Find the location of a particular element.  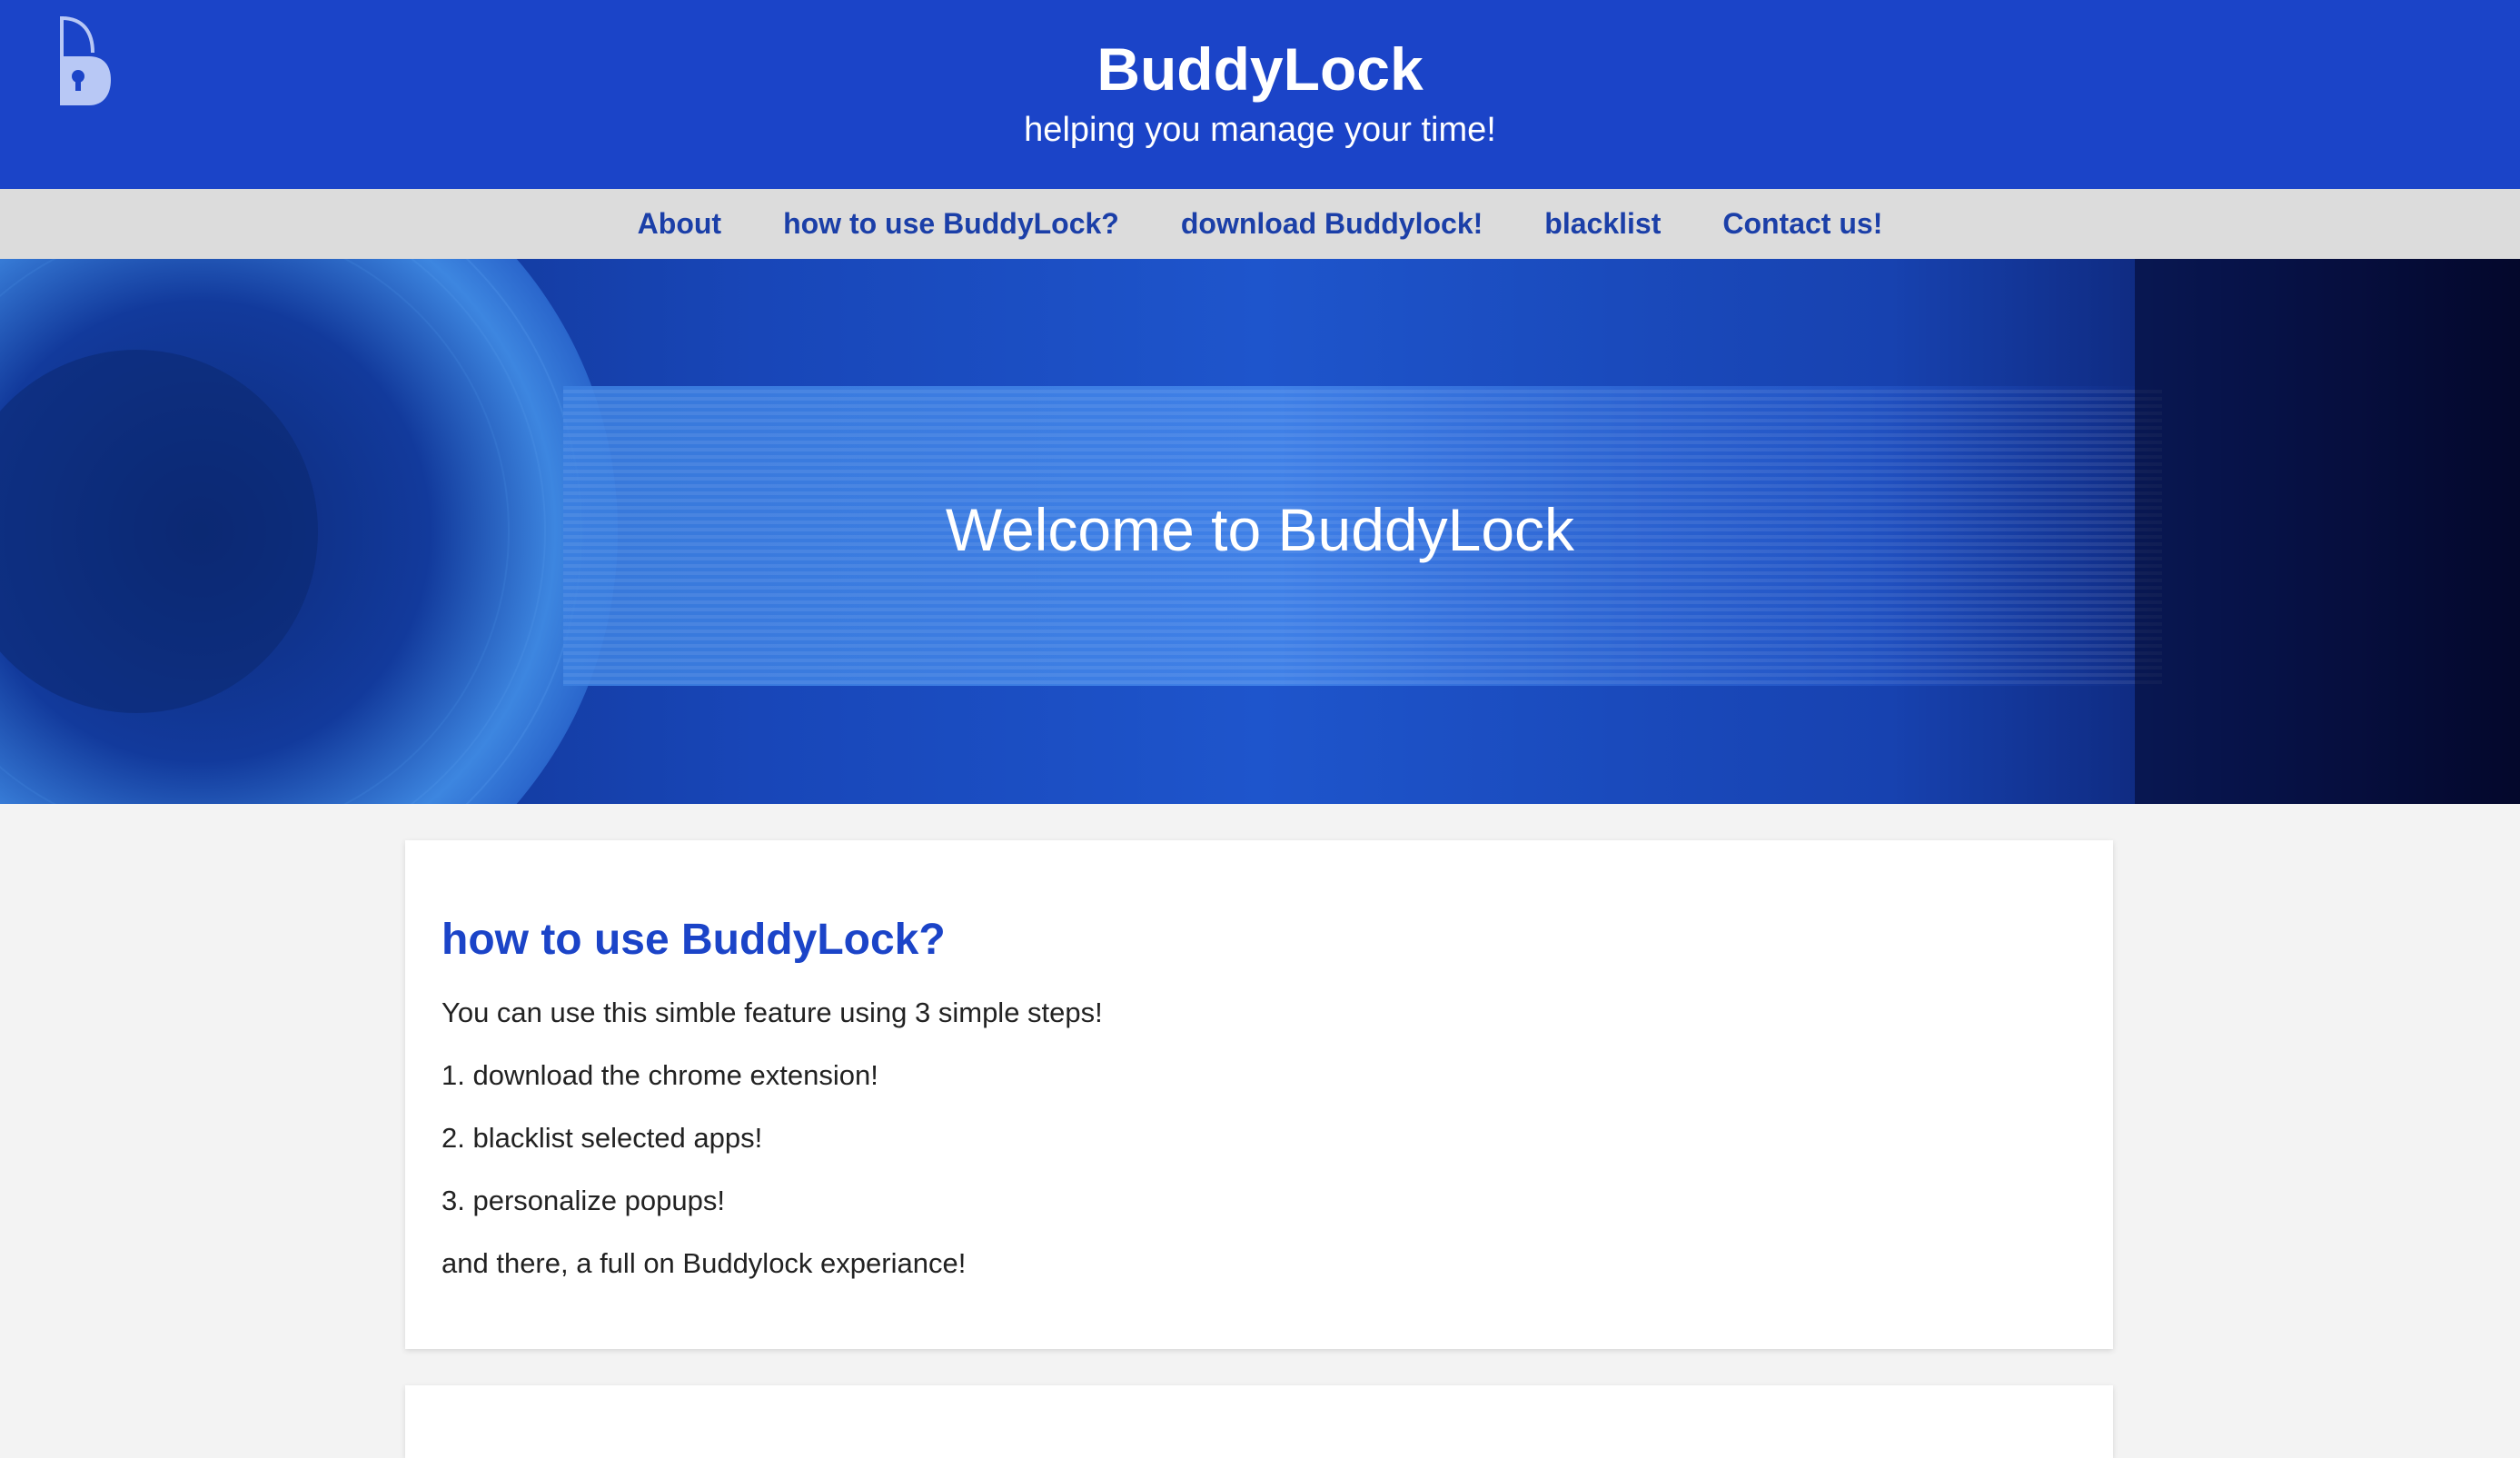

step-item: 3. personalize popups! is located at coordinates (583, 1200).